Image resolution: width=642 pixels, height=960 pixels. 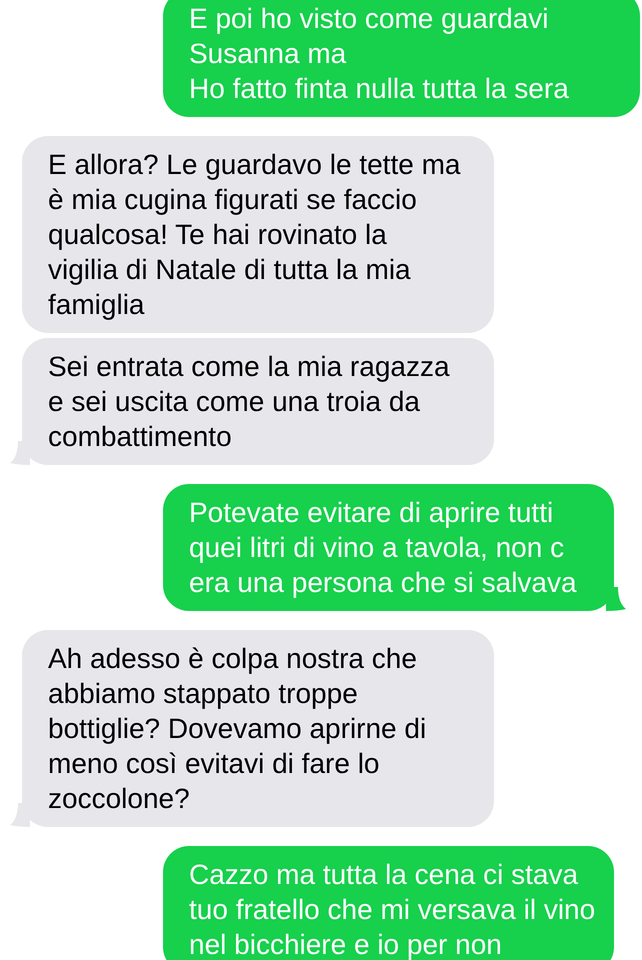 I want to click on message-bubble: Potevate evitare di aprire tutti quei litri di vino a tavola, non c era una persona che si salvava, so click(x=388, y=547).